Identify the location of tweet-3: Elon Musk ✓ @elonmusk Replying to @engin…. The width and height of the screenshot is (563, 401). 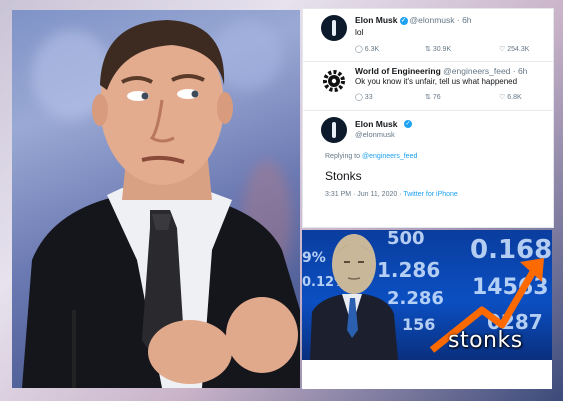
(428, 169).